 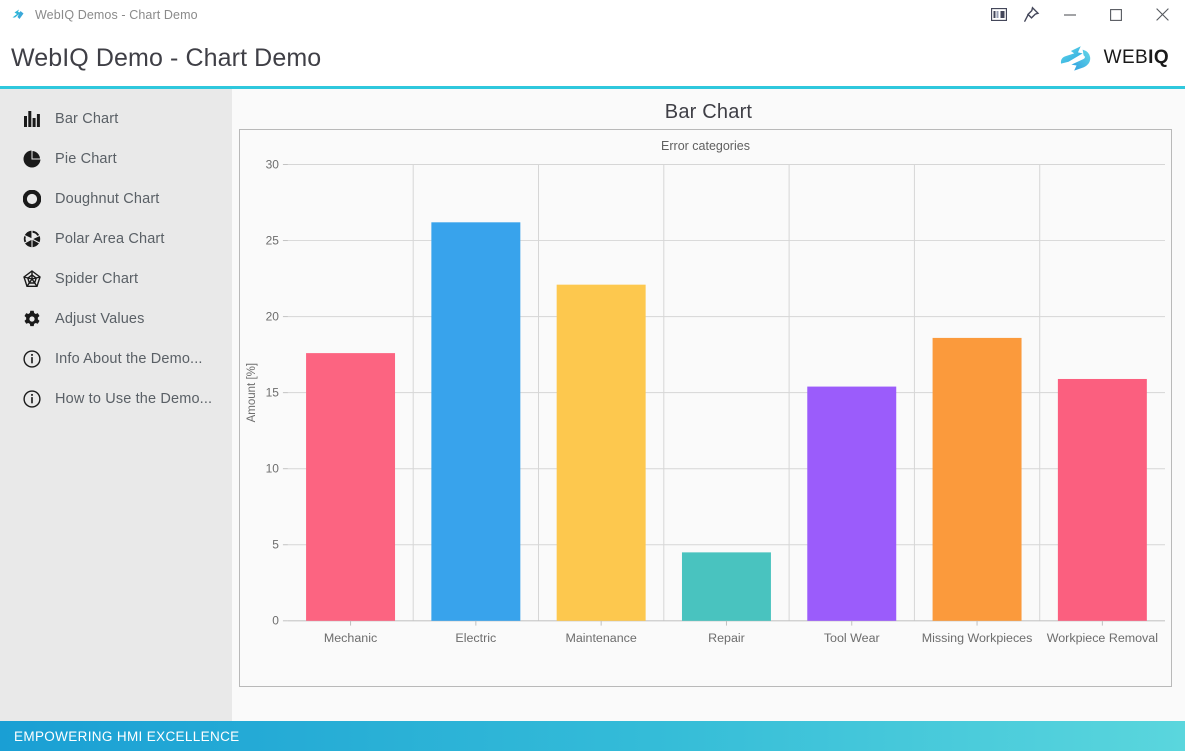 What do you see at coordinates (275, 545) in the screenshot?
I see `y-tick-label: 5` at bounding box center [275, 545].